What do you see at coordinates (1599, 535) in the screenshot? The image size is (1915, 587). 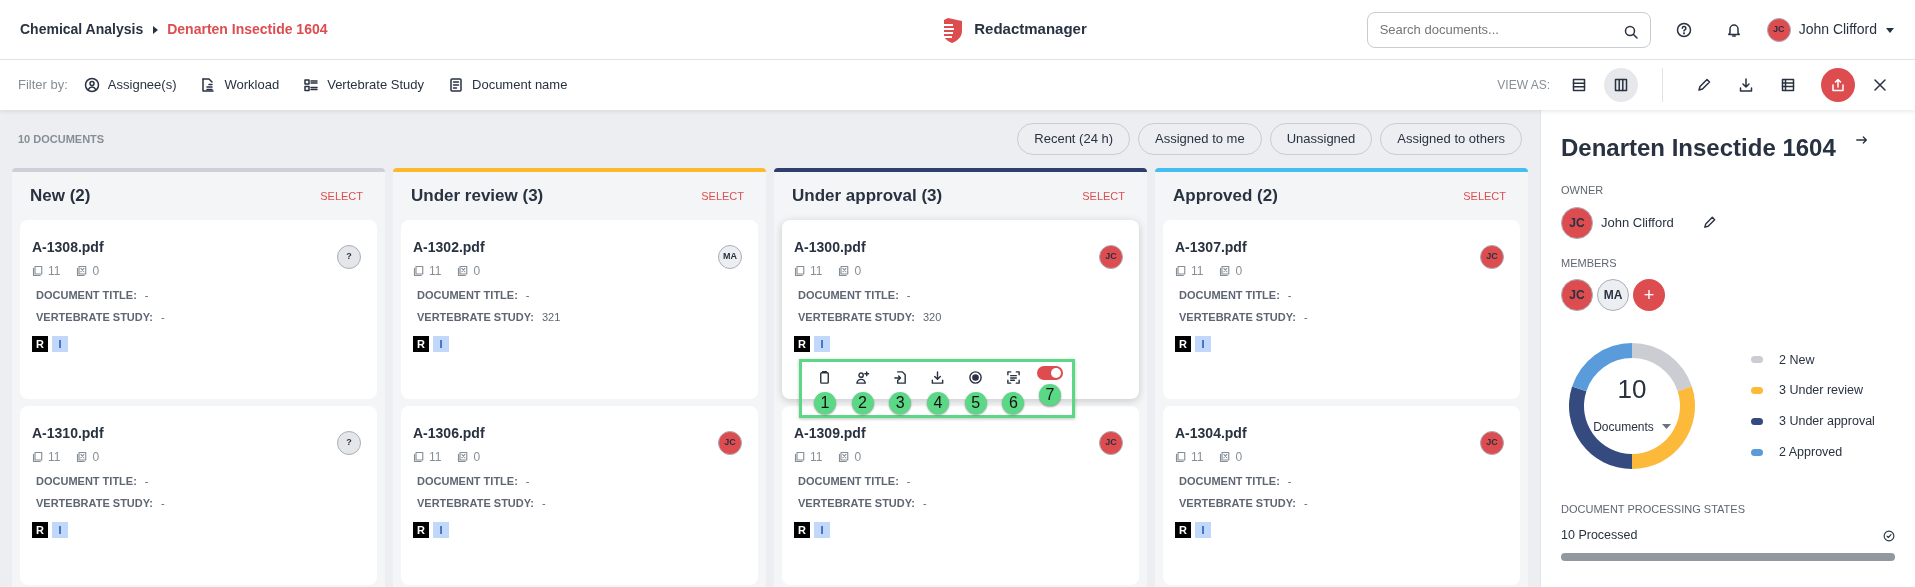 I see `processed-count: 10 Processed` at bounding box center [1599, 535].